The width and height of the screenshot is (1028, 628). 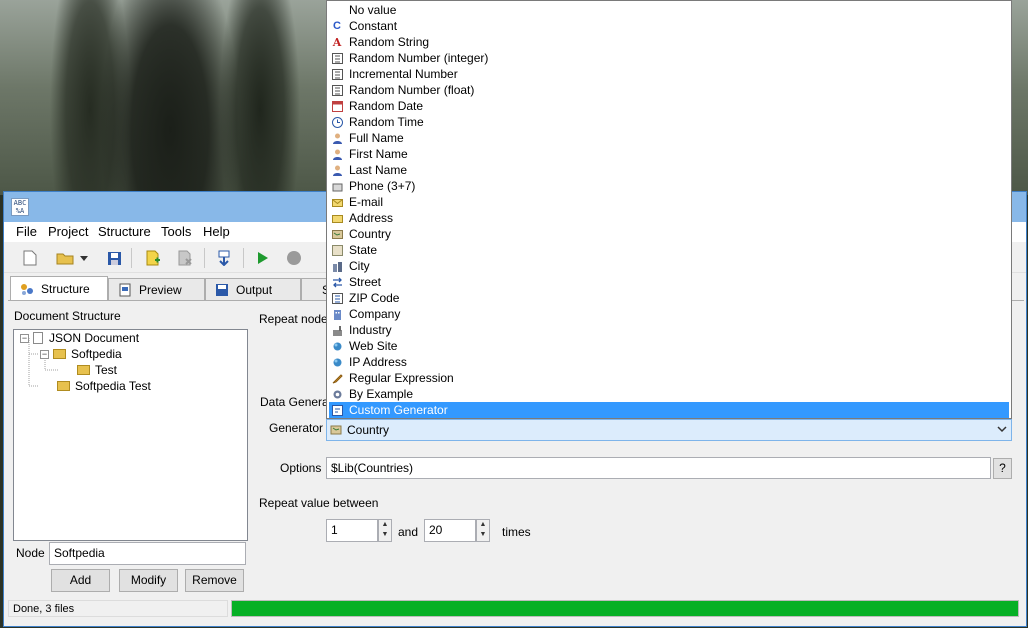 What do you see at coordinates (669, 314) in the screenshot?
I see `dropdown-option: Company` at bounding box center [669, 314].